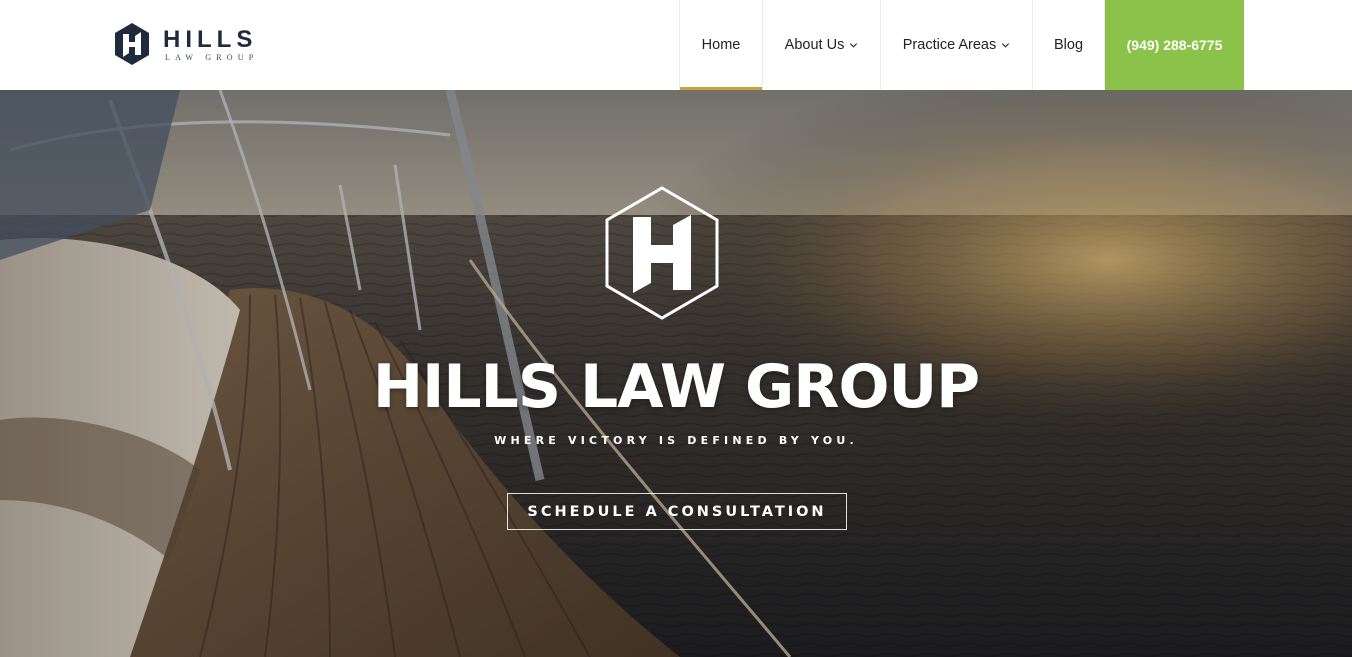  I want to click on hero-tagline: WHERE VICTORY IS DEFINED BY YOU., so click(676, 440).